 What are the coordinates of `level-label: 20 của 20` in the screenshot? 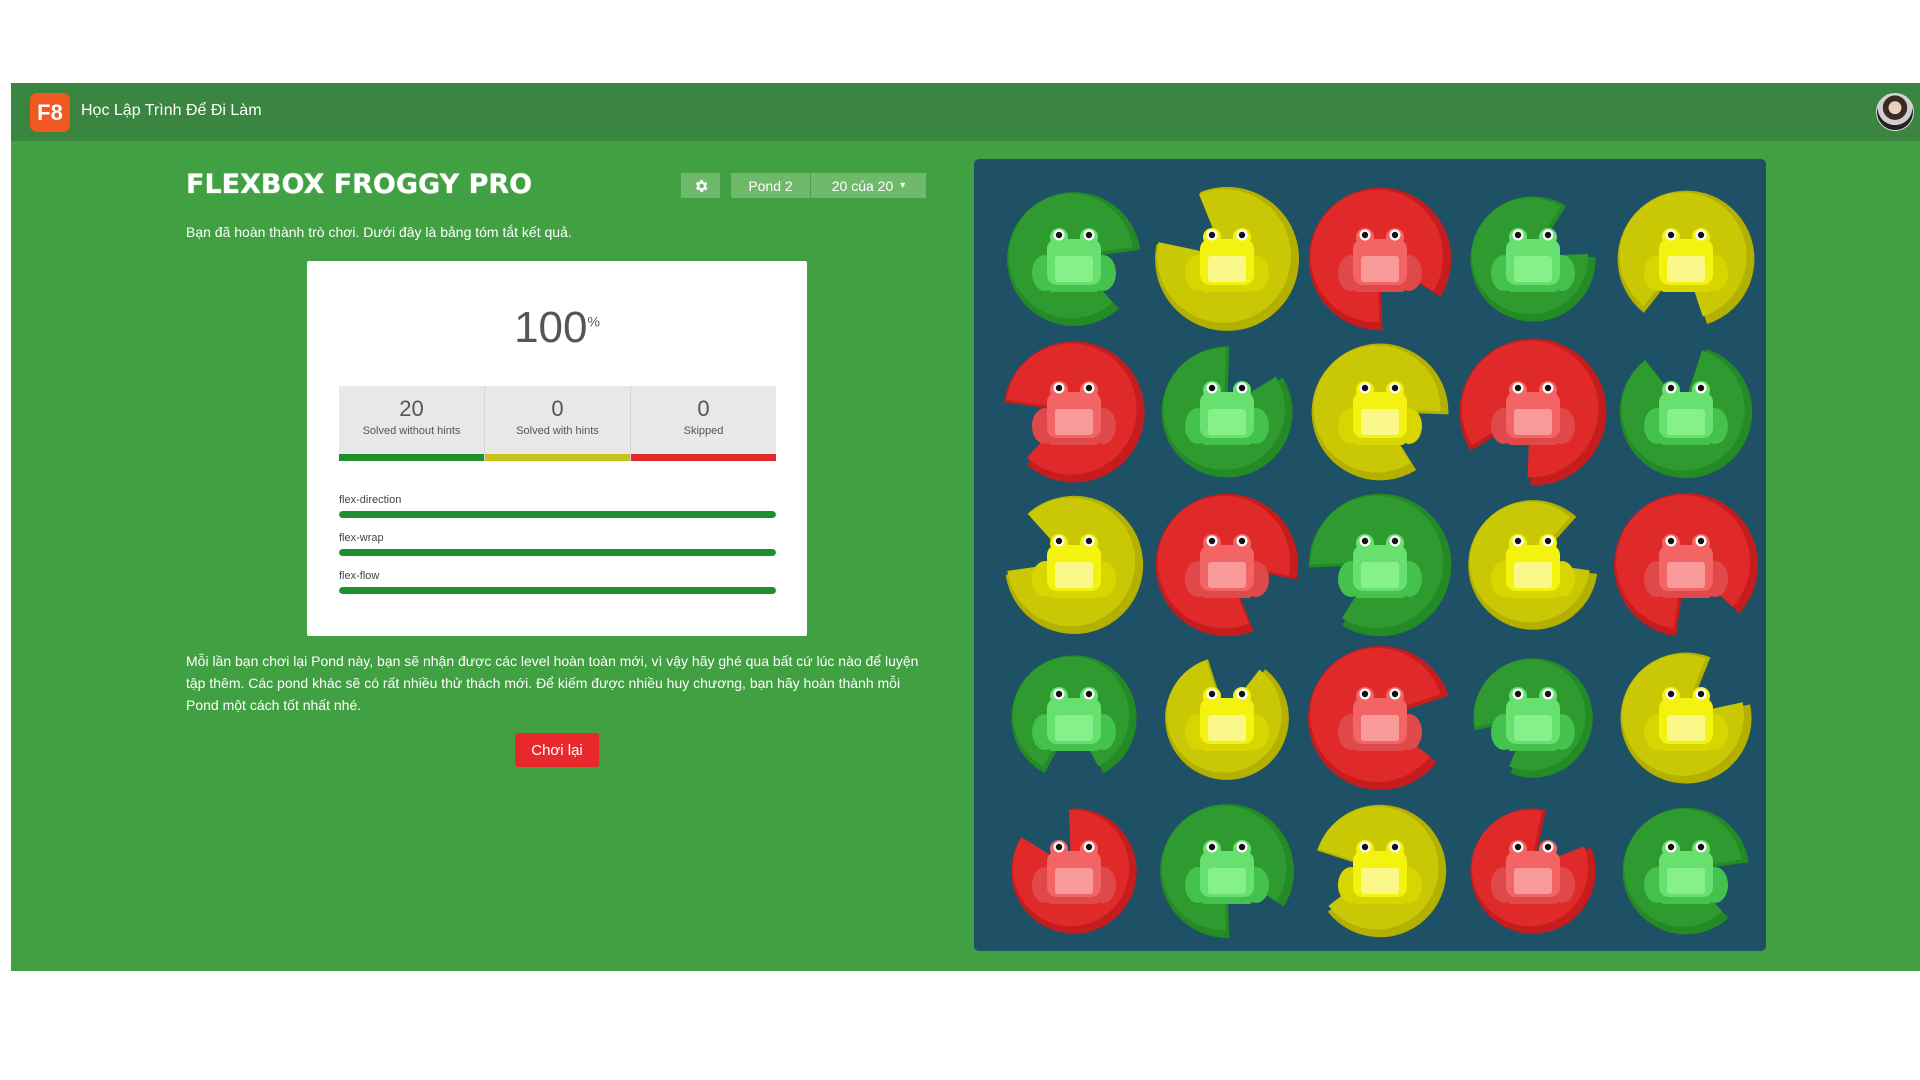 It's located at (862, 185).